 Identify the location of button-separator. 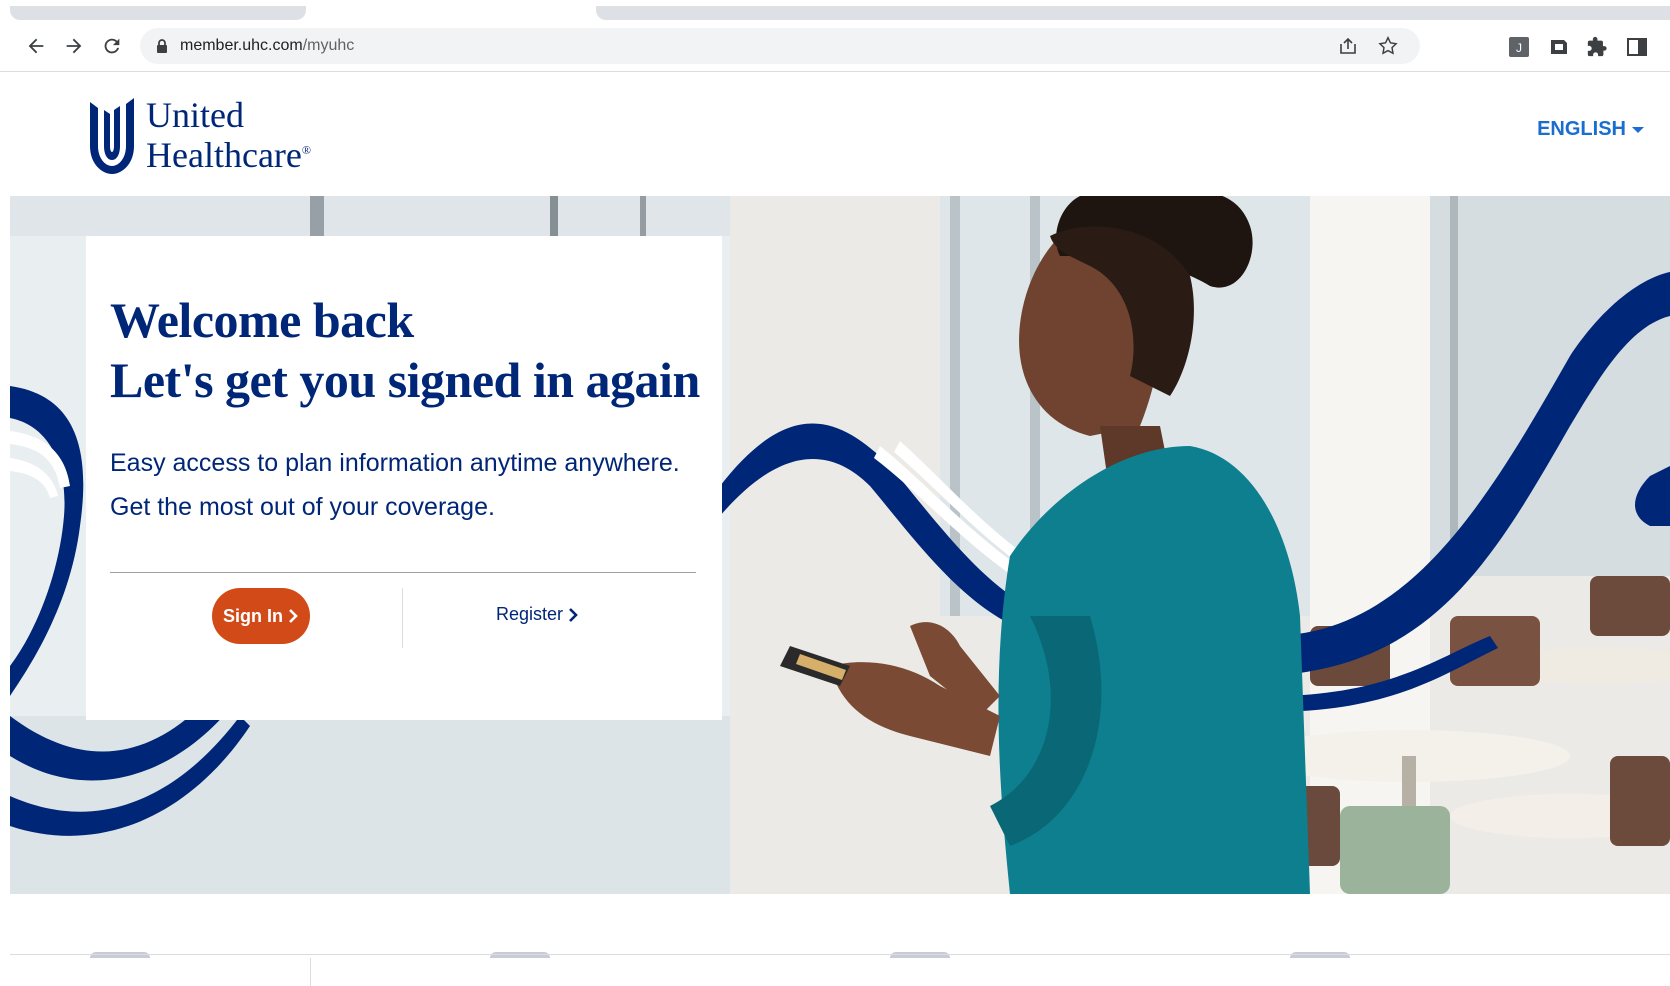
(402, 618).